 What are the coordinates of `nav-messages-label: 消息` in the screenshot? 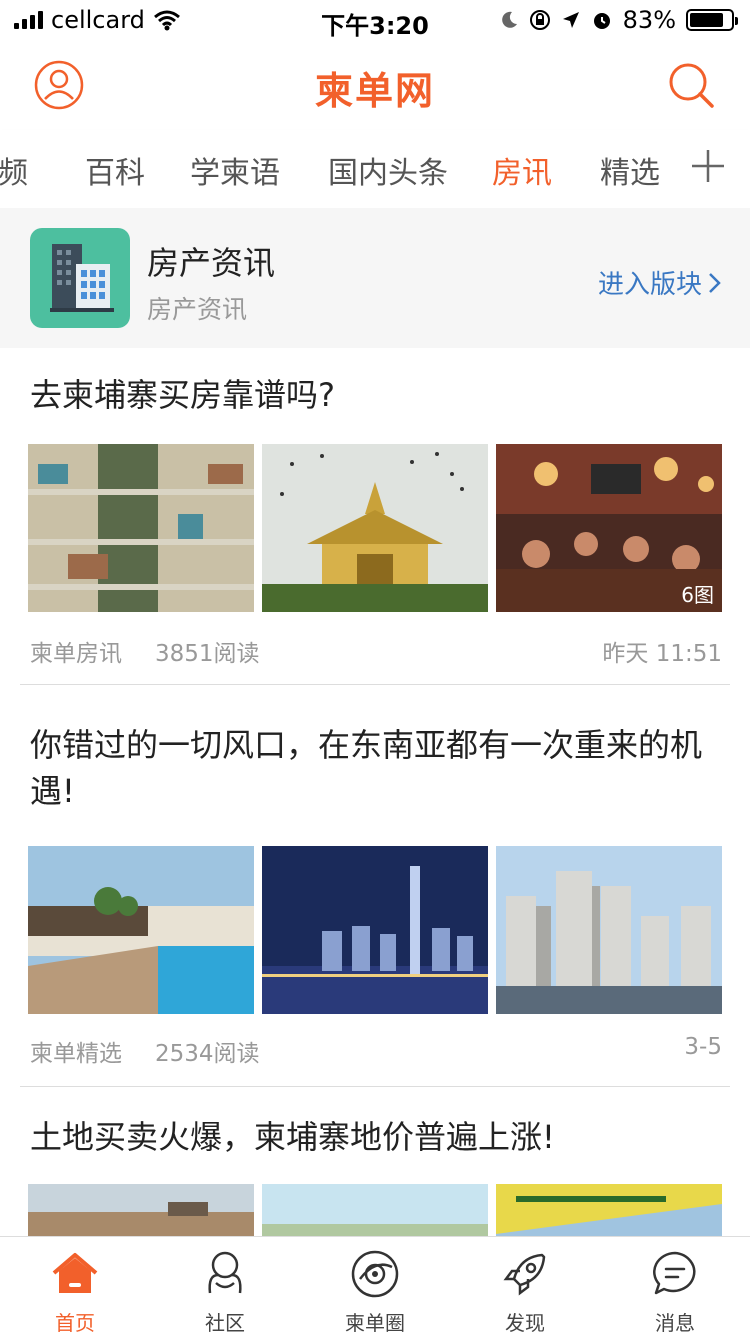 It's located at (675, 1322).